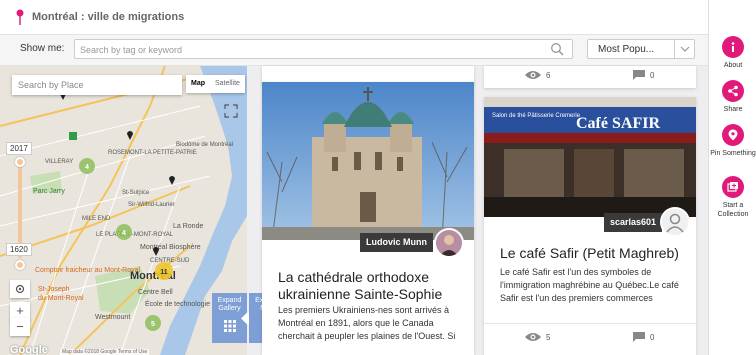 The image size is (756, 355). What do you see at coordinates (305, 50) in the screenshot?
I see `tag-search-input` at bounding box center [305, 50].